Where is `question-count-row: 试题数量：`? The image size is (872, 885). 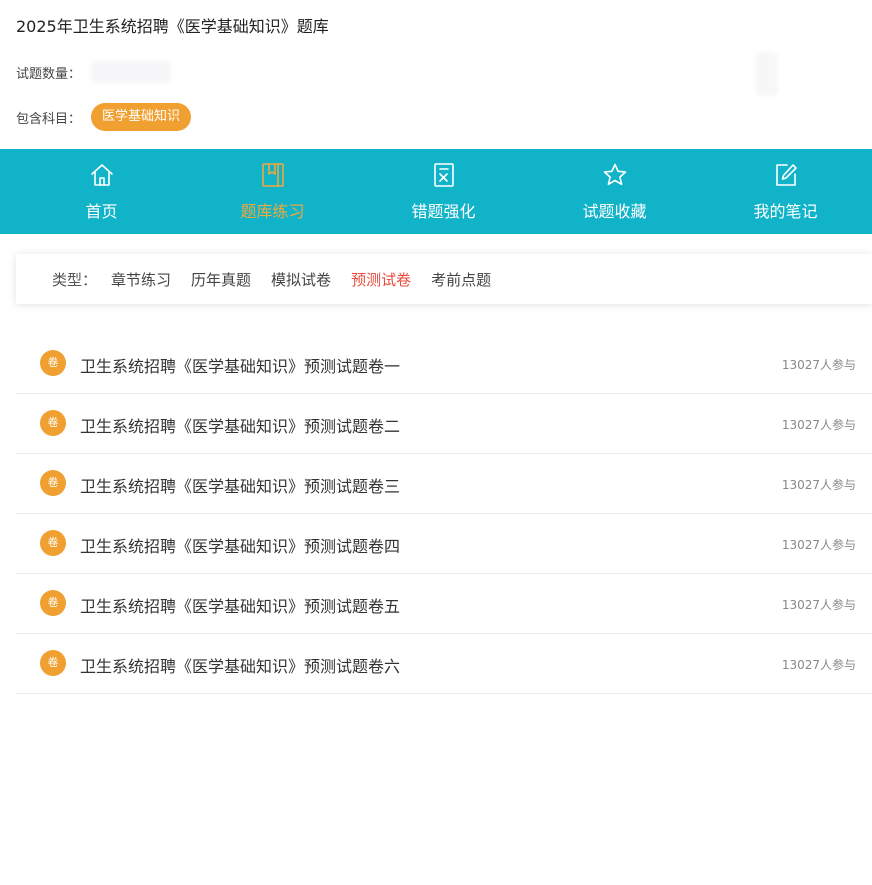 question-count-row: 试题数量： is located at coordinates (94, 72).